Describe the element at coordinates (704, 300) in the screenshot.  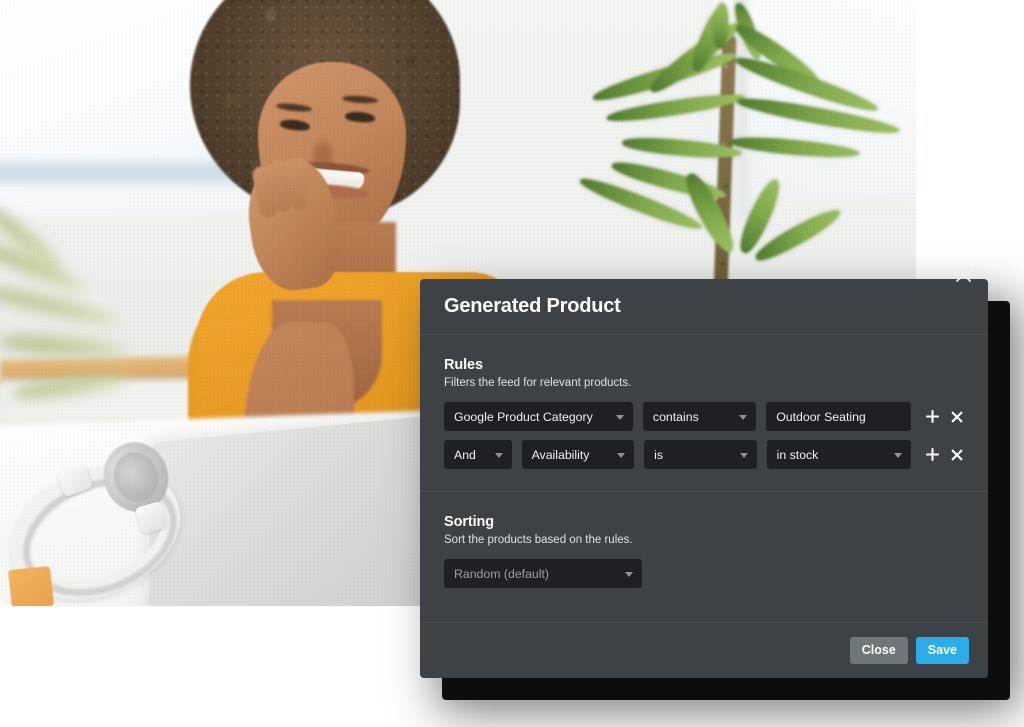
I see `modal-header: Generated Product` at that location.